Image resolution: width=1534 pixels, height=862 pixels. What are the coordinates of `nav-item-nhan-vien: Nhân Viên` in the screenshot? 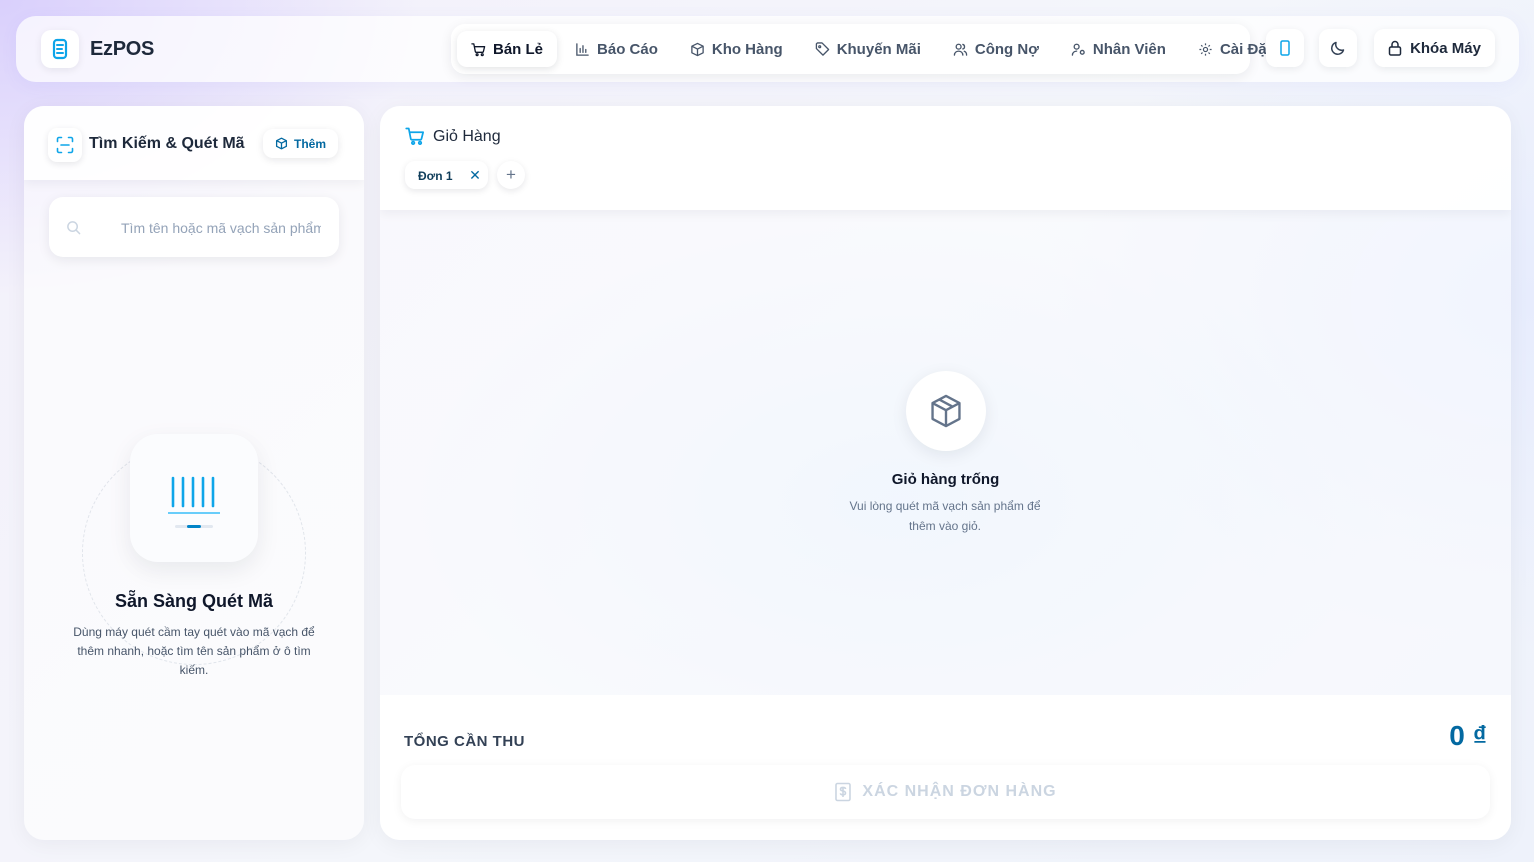 It's located at (1118, 49).